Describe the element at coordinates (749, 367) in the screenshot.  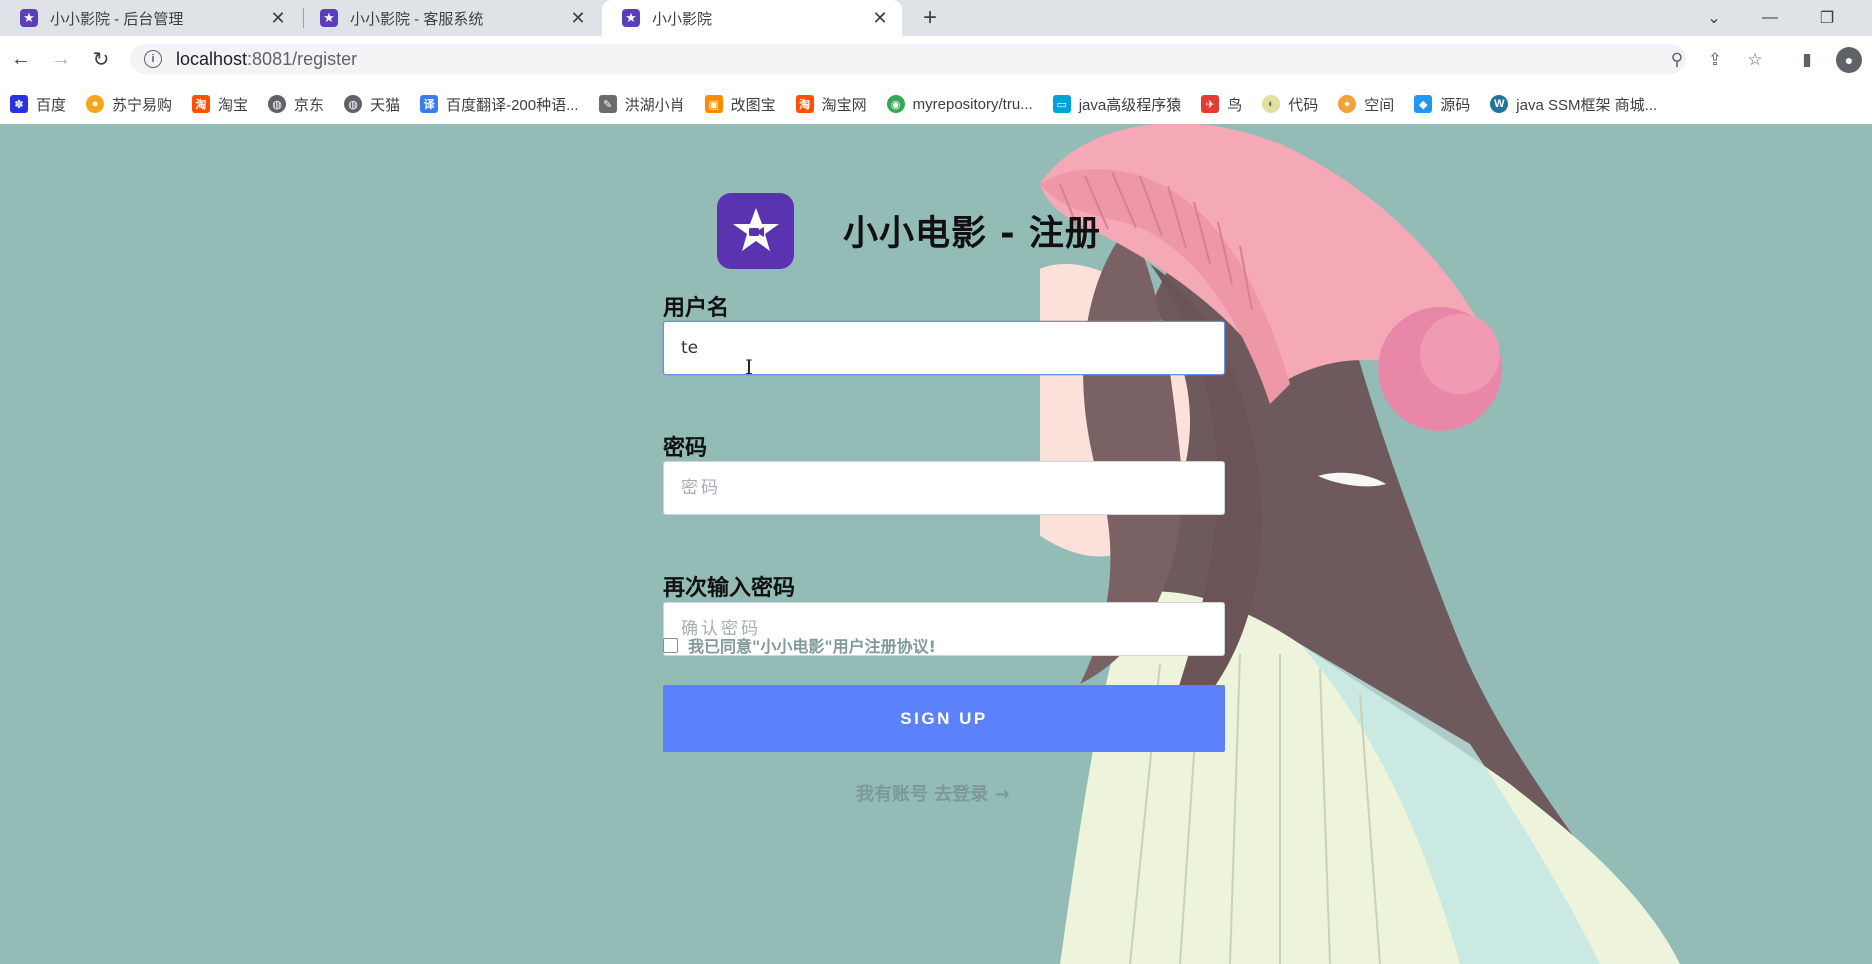
I see `text-cursor-icon: I` at that location.